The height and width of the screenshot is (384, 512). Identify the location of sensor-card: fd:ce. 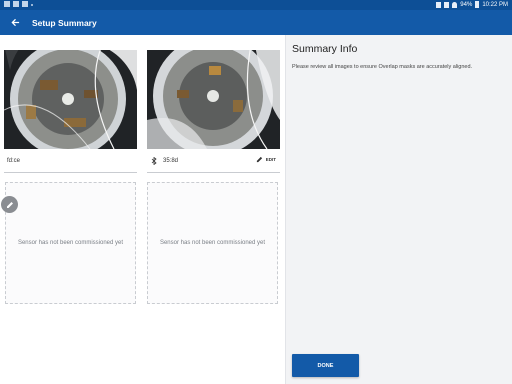
(70, 112).